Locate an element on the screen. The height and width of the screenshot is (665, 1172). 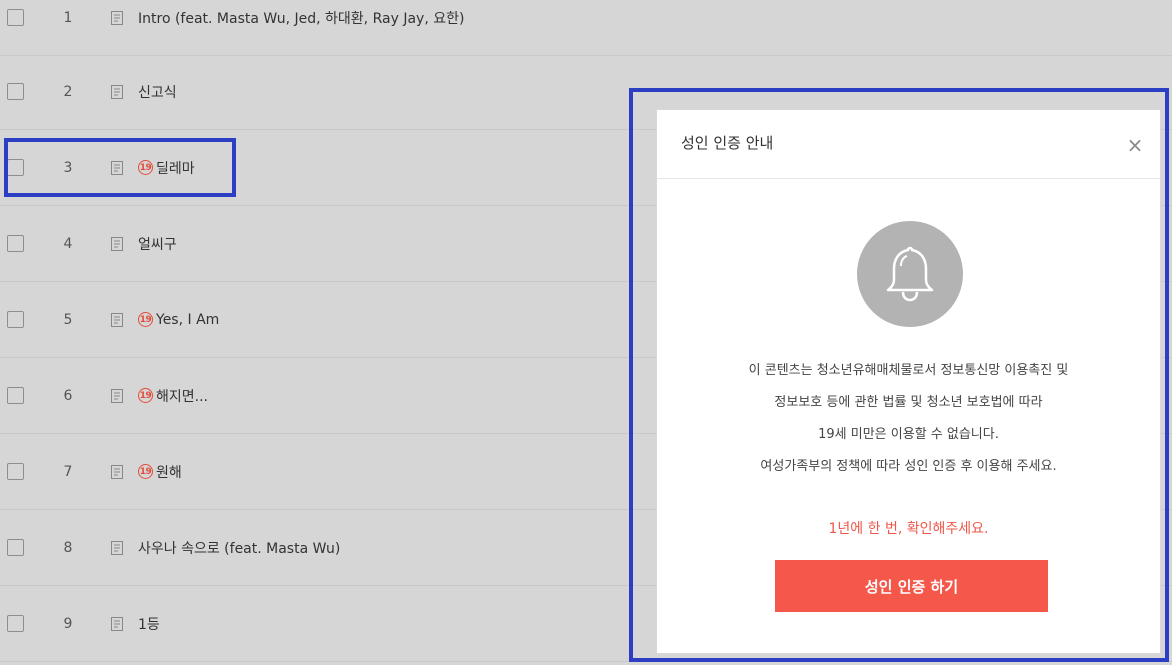
track-number: 4 is located at coordinates (68, 243).